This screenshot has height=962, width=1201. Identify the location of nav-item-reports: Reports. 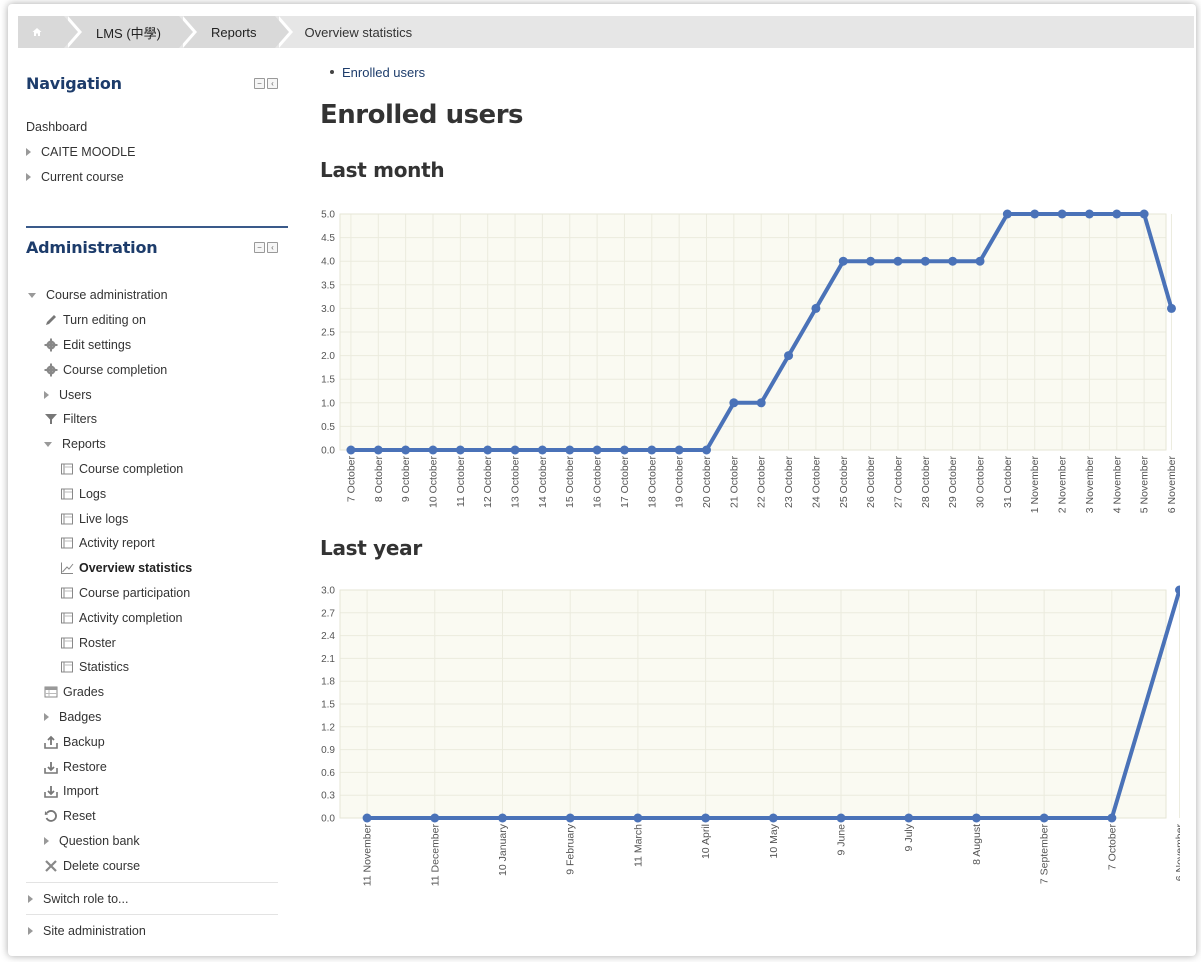
(157, 444).